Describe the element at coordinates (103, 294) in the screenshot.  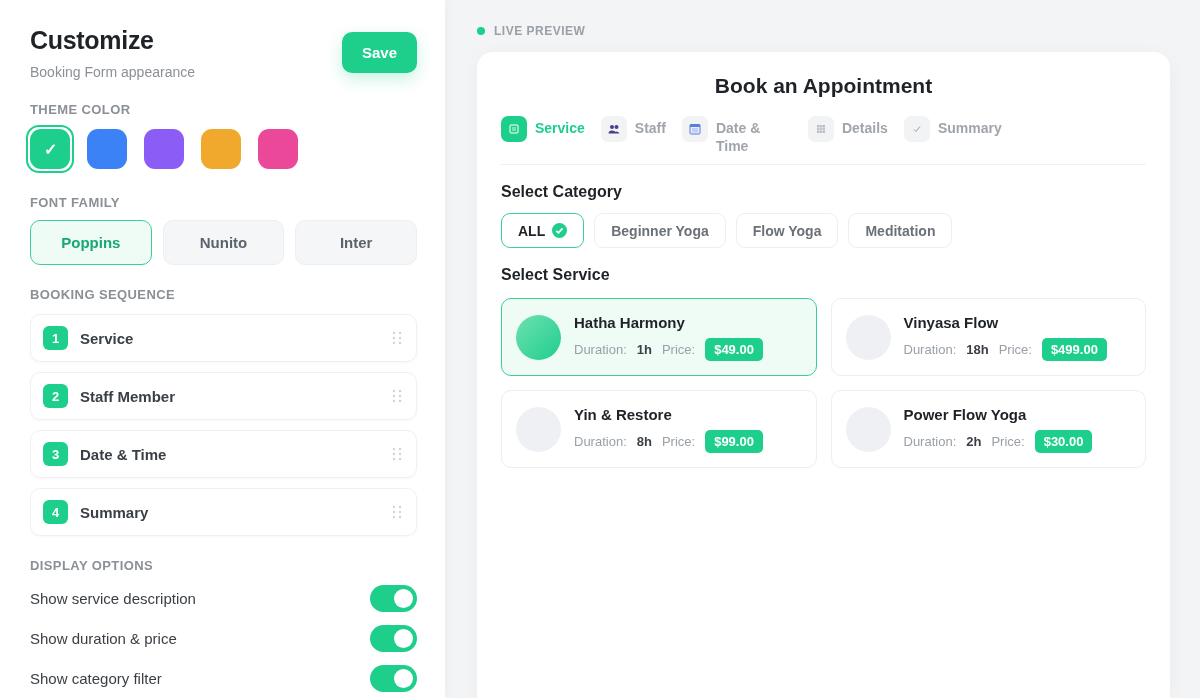
I see `section-heading: BOOKING SEQUENCE` at that location.